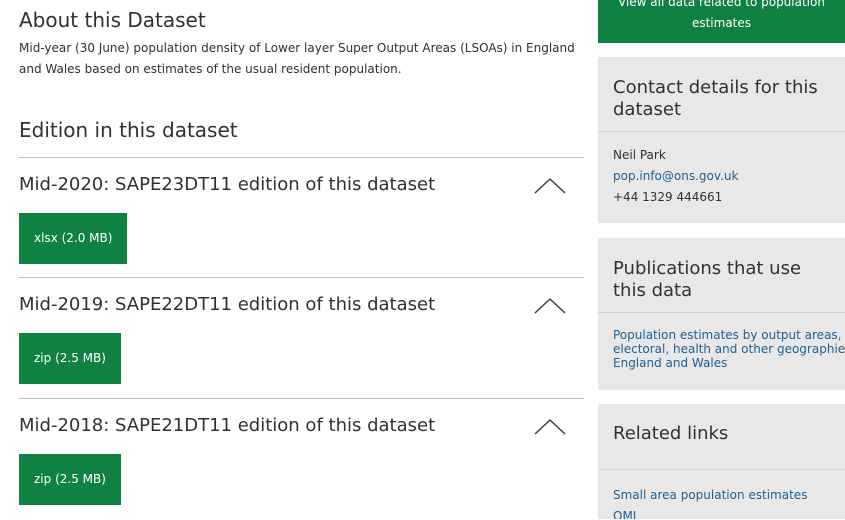 The height and width of the screenshot is (520, 845). What do you see at coordinates (707, 279) in the screenshot?
I see `publications-title: Publications that use this data` at bounding box center [707, 279].